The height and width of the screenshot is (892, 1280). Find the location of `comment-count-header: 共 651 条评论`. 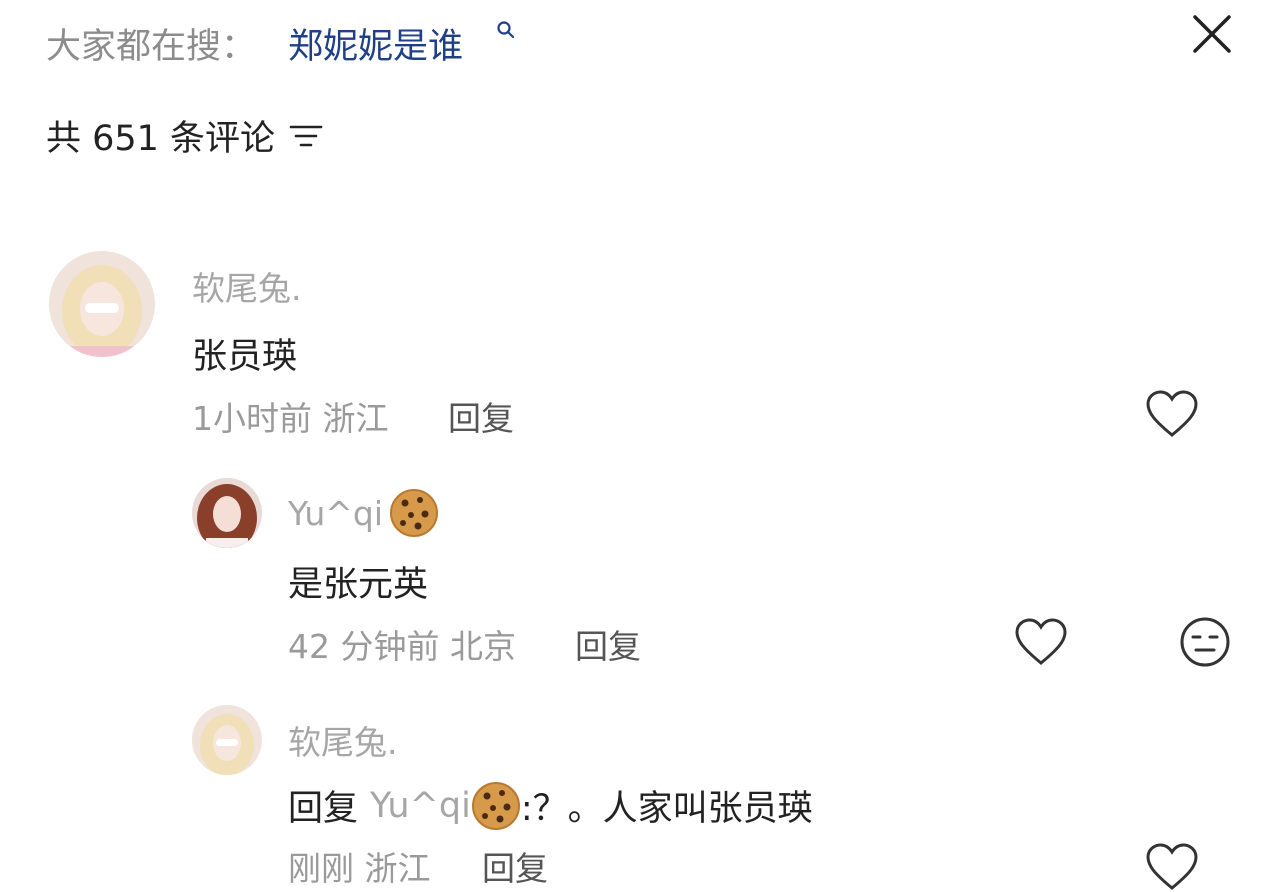

comment-count-header: 共 651 条评论 is located at coordinates (184, 135).